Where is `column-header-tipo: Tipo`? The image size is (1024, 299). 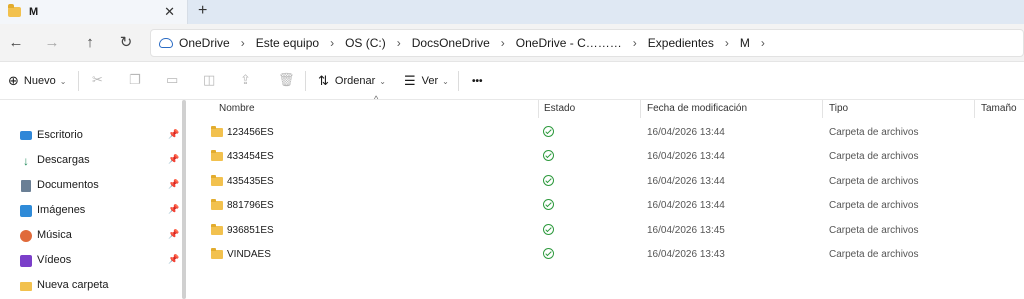
column-header-tipo: Tipo is located at coordinates (838, 108).